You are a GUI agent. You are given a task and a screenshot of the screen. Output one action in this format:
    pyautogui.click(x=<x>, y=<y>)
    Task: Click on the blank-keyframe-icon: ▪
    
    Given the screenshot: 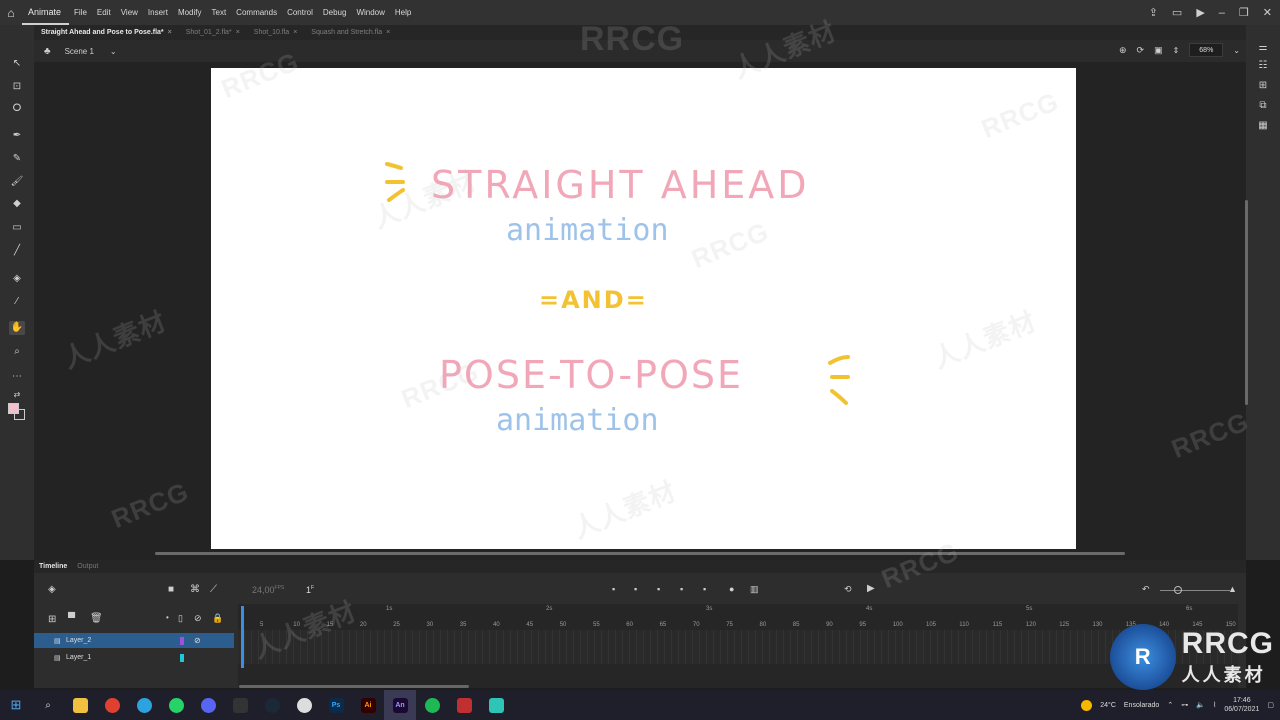 What is the action you would take?
    pyautogui.click(x=658, y=589)
    